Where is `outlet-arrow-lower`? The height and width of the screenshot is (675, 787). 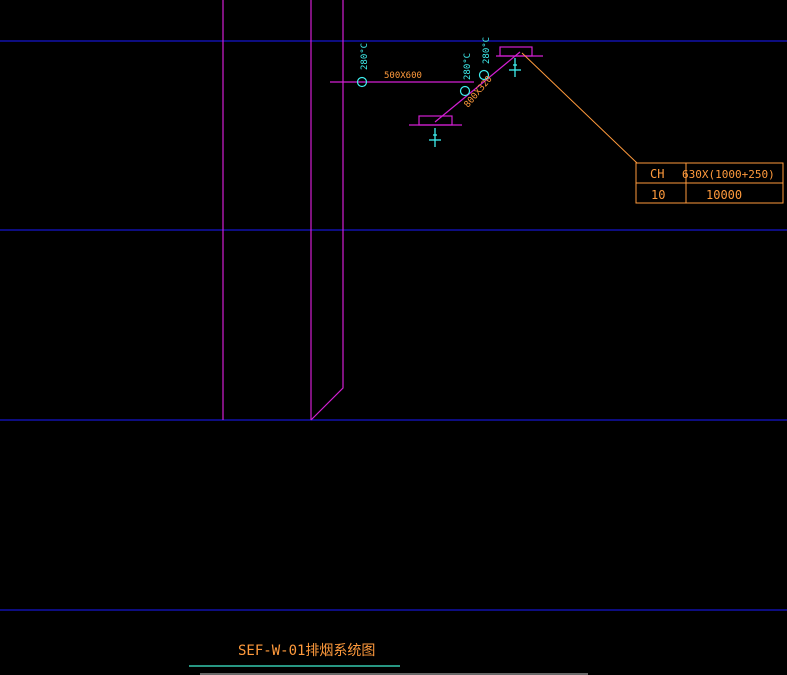
outlet-arrow-lower is located at coordinates (435, 137).